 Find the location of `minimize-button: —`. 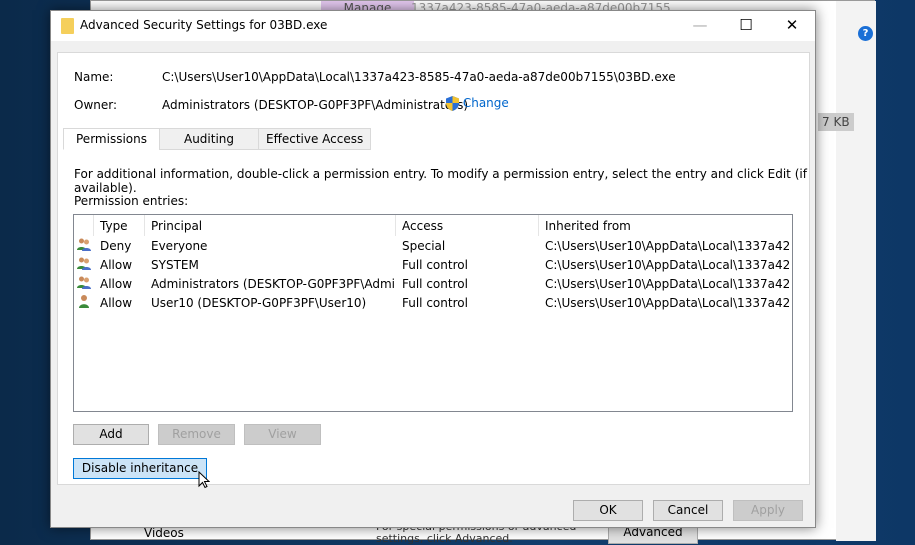

minimize-button: — is located at coordinates (700, 26).